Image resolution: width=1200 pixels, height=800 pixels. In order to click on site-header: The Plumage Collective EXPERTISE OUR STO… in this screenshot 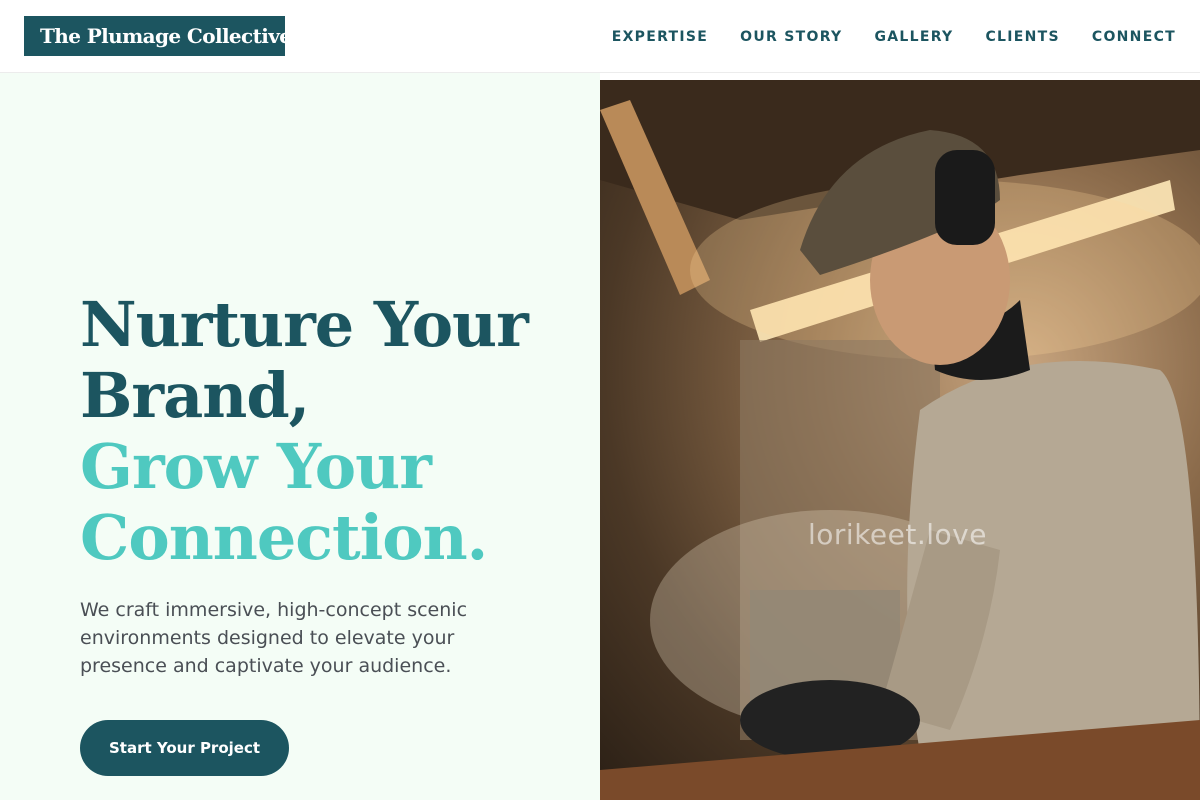, I will do `click(600, 36)`.